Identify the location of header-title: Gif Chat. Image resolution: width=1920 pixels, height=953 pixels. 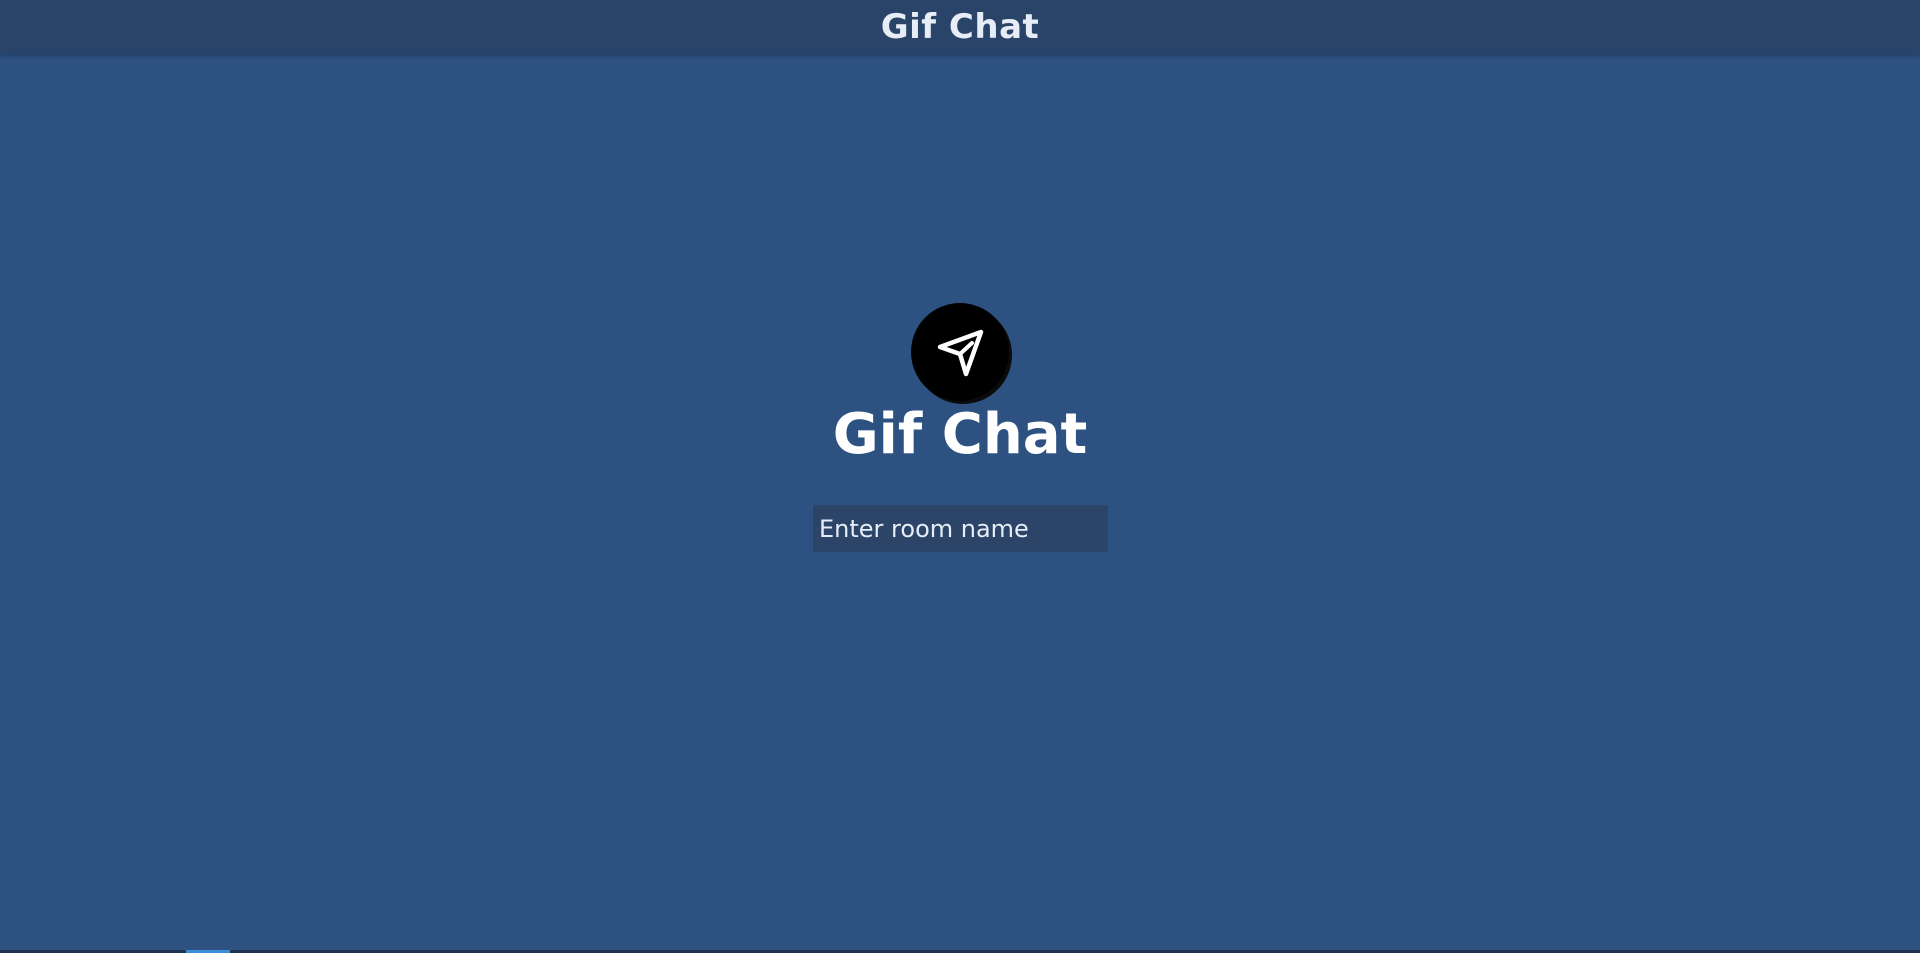
(960, 27).